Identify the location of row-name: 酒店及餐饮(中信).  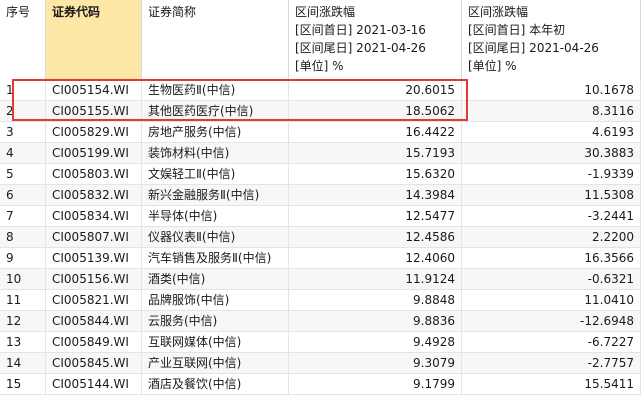
(215, 384).